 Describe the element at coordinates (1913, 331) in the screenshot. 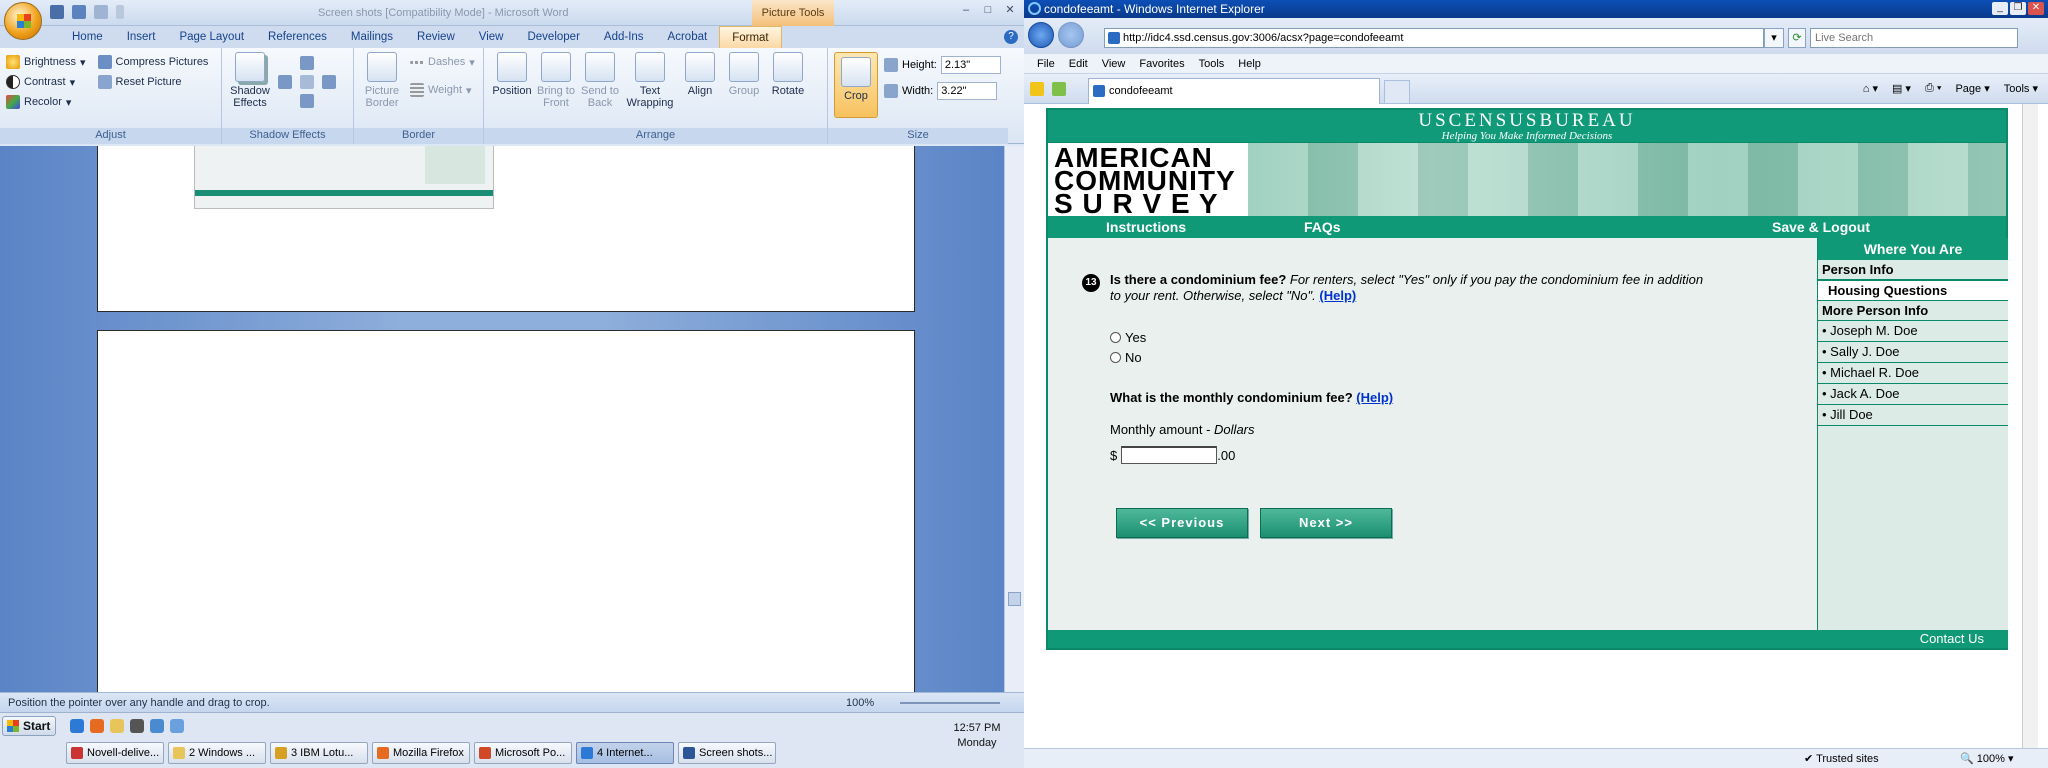

I see `sidebar-person: • Joseph M. Doe` at that location.